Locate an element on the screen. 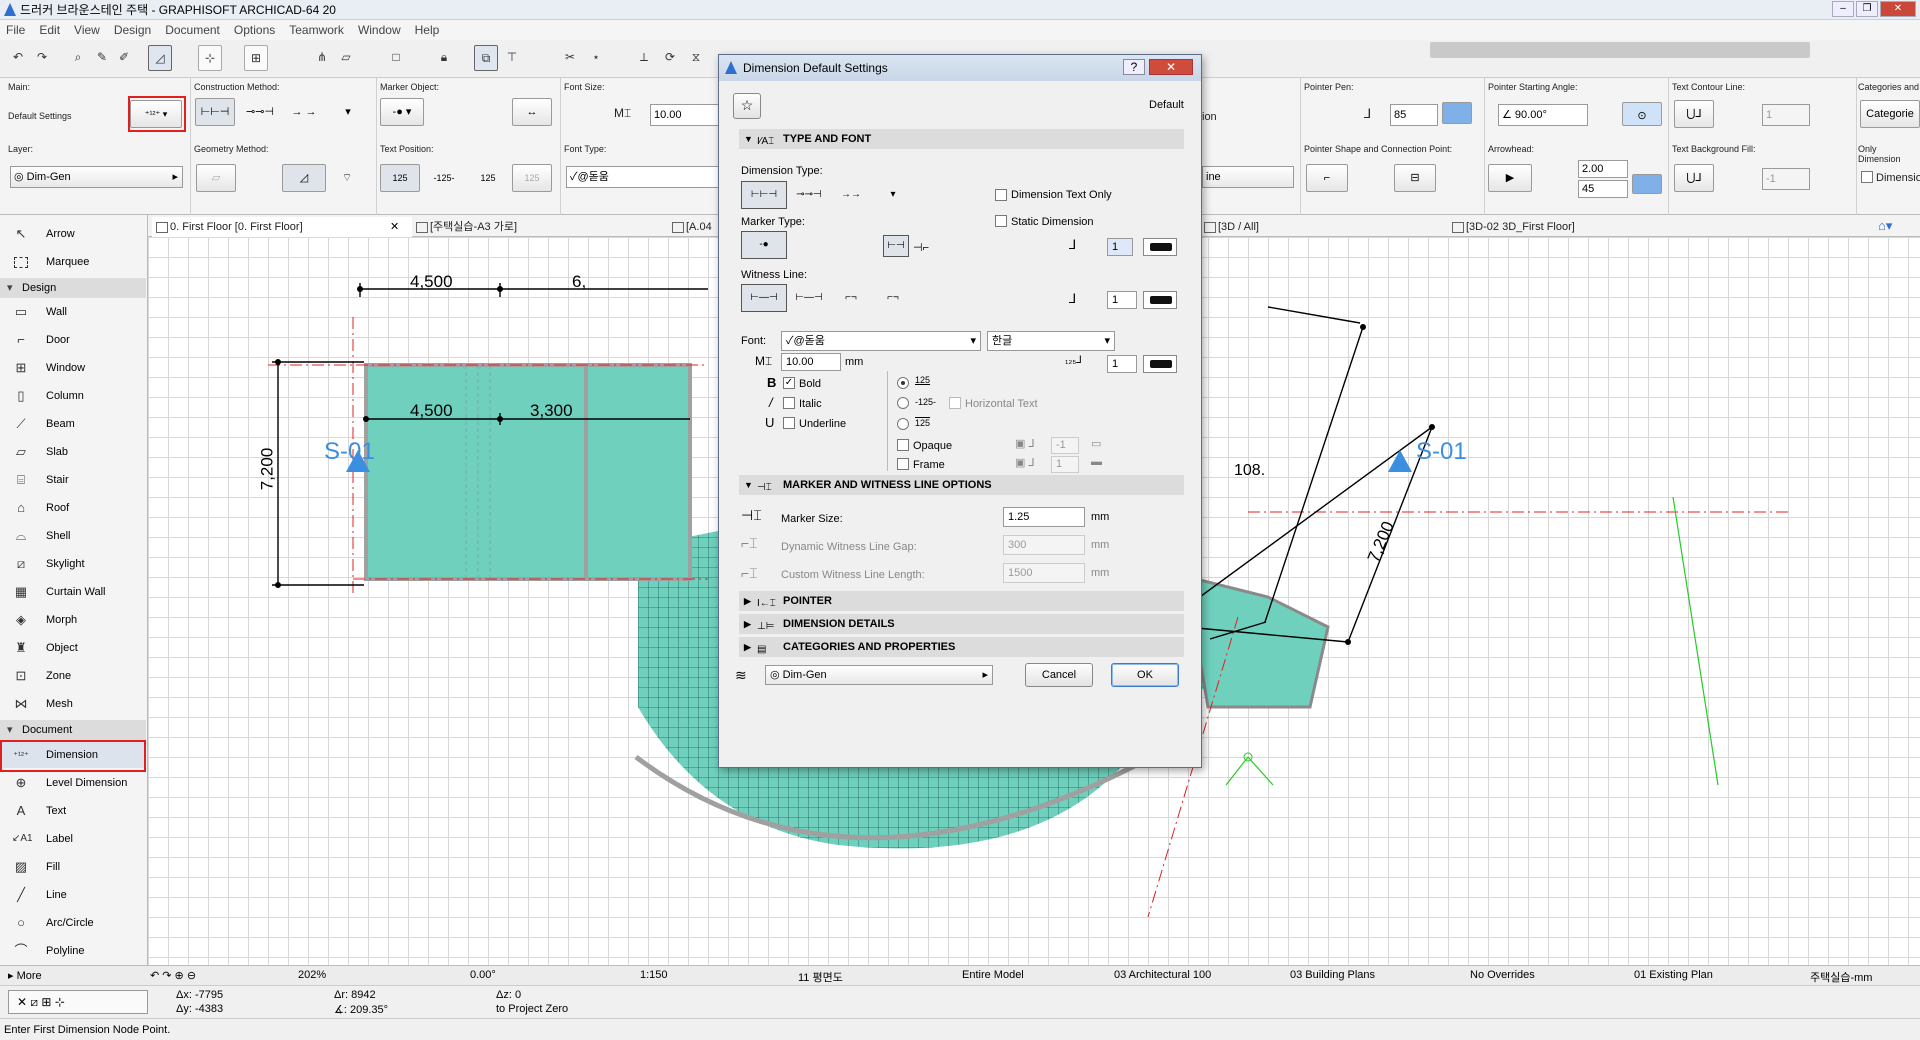 The height and width of the screenshot is (1040, 1920). section-marker-witness: ▼ ⊣⌶ MARKER AND WITNESS LINE OPTIONS is located at coordinates (961, 485).